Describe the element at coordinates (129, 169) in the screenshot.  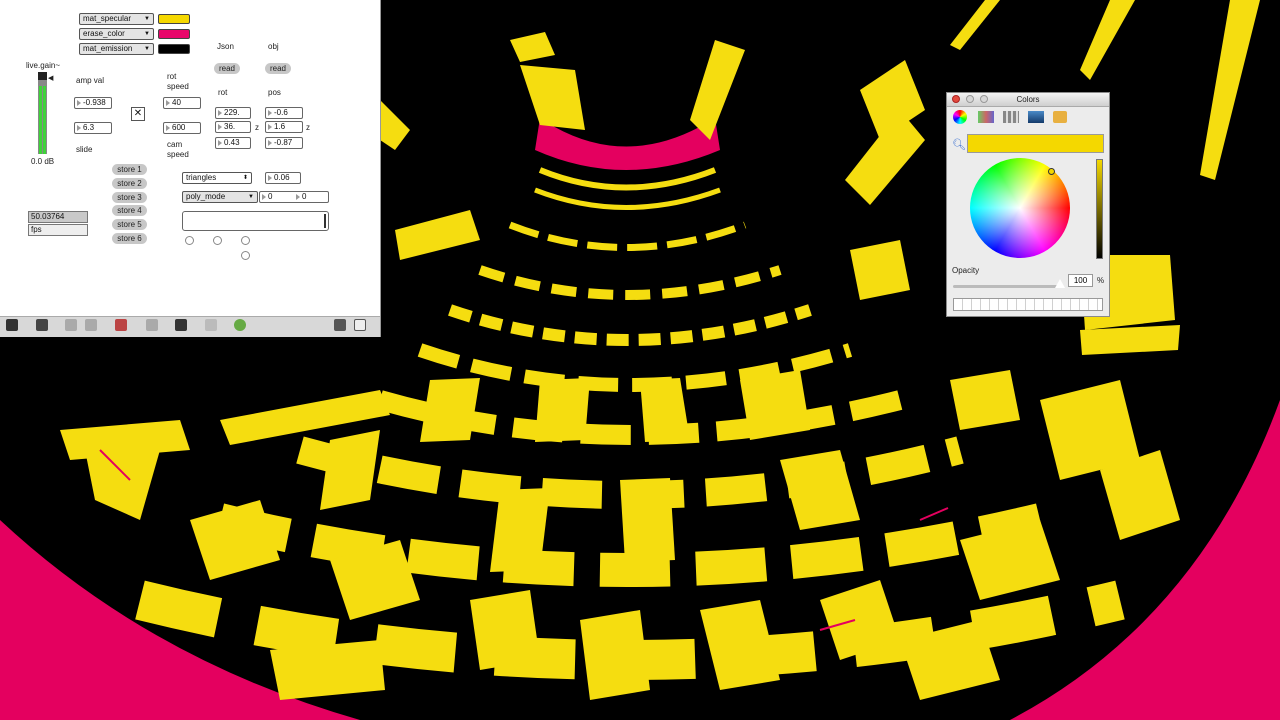
I see `store-1-button: store 1` at that location.